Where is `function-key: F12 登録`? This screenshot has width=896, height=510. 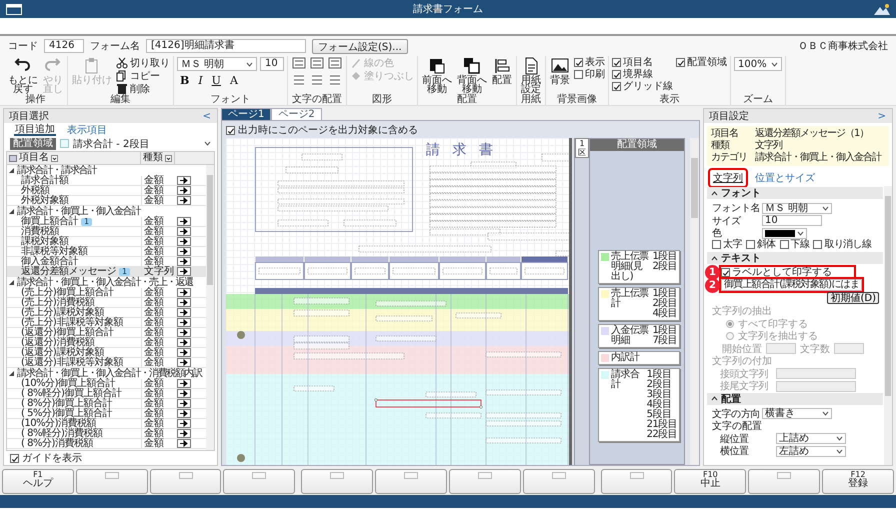
function-key: F12 登録 is located at coordinates (858, 481).